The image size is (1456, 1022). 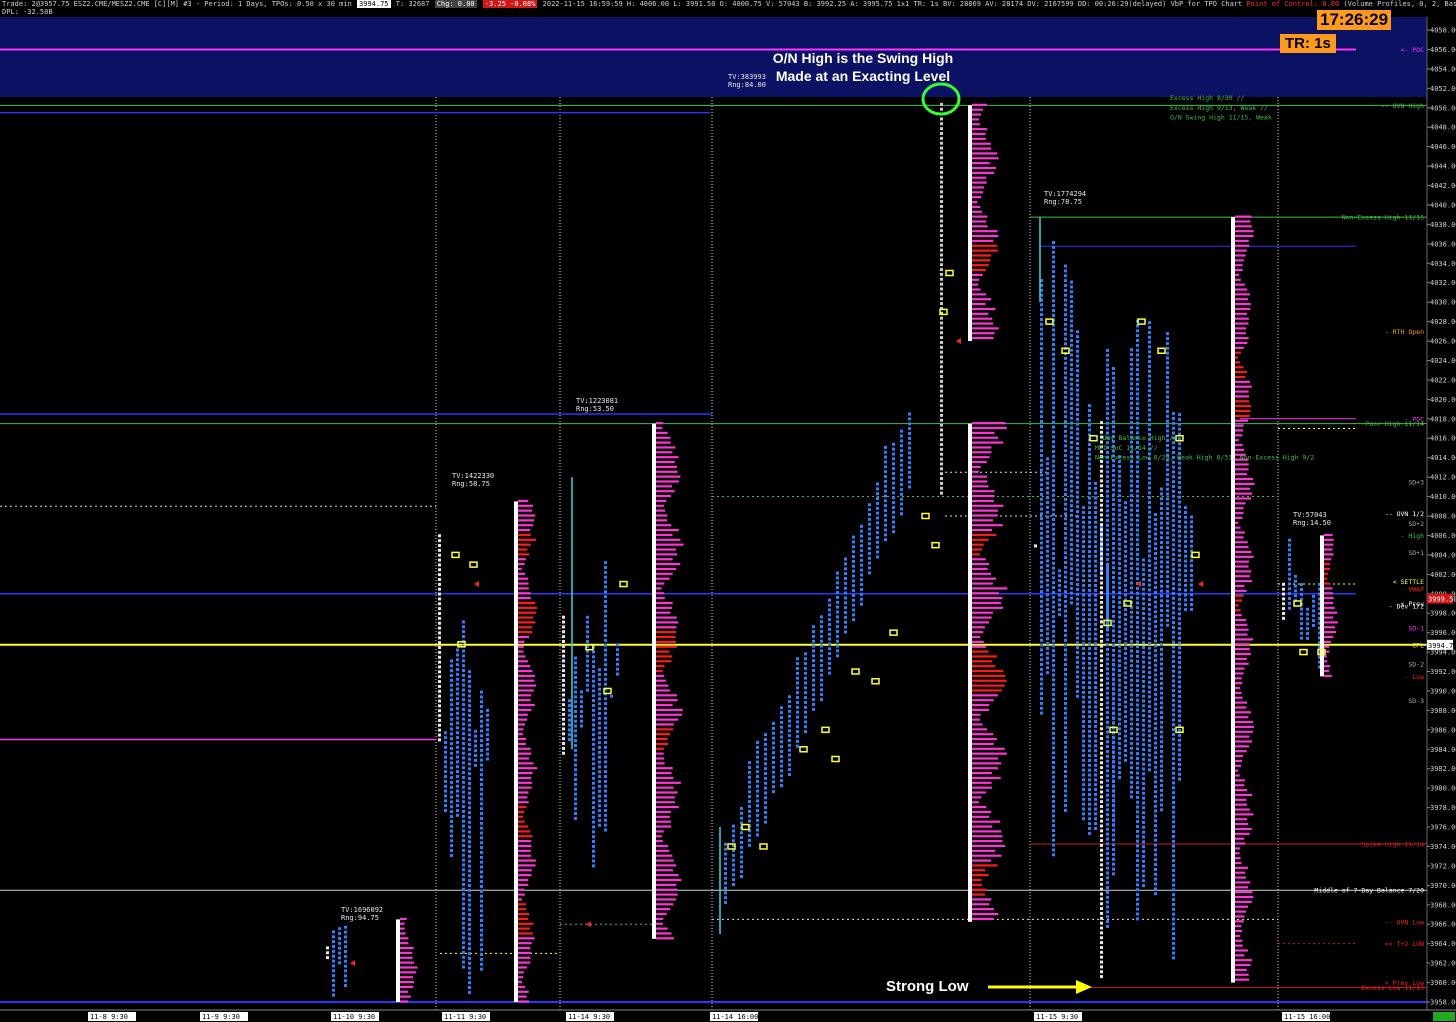 What do you see at coordinates (1443, 400) in the screenshot?
I see `price-tick-label: 4020.00` at bounding box center [1443, 400].